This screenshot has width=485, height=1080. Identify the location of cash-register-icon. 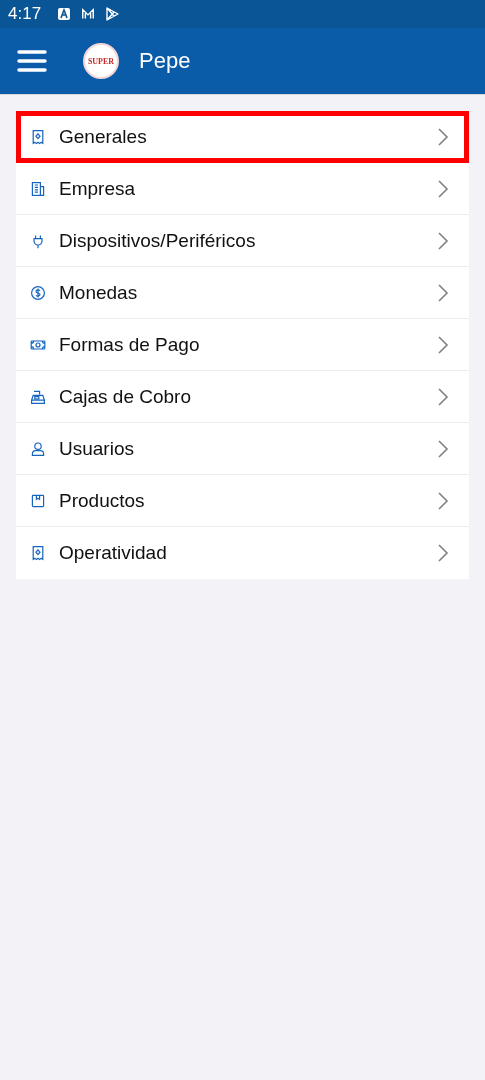
(38, 396).